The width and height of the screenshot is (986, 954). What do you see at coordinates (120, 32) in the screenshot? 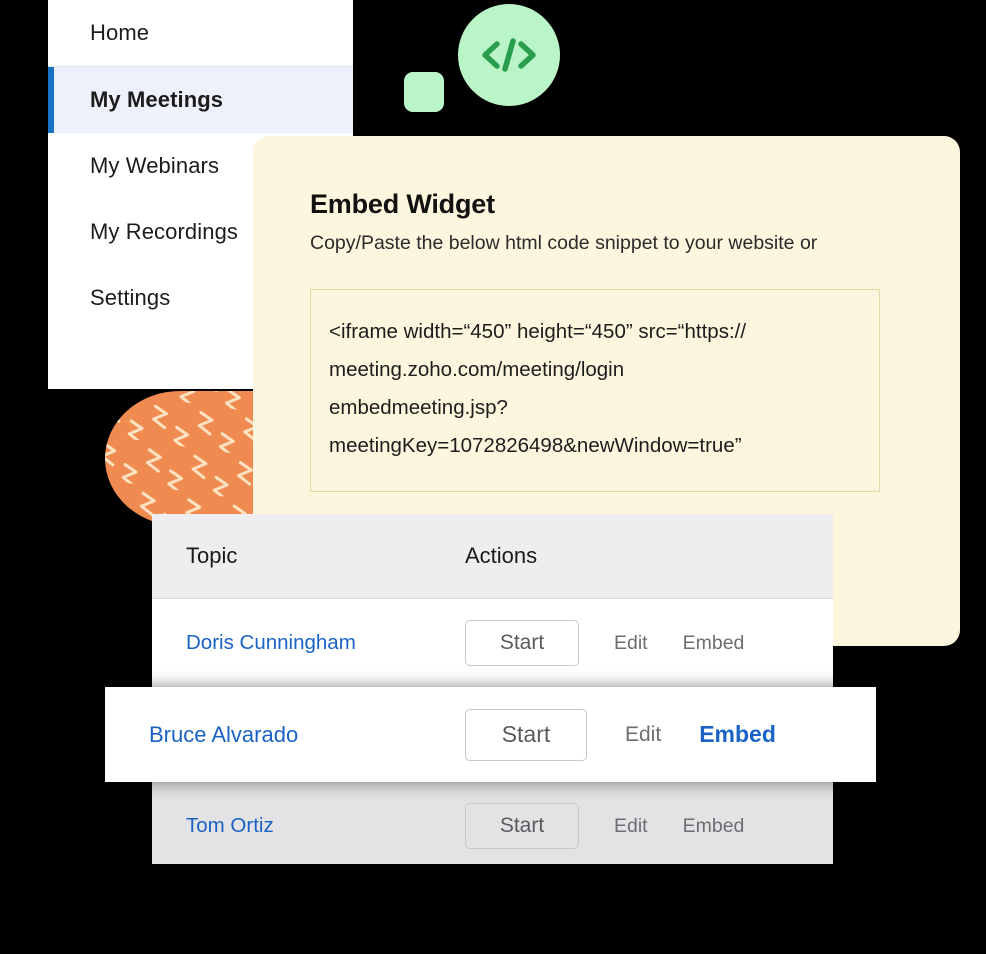
I see `sidebar-item-label: Home` at bounding box center [120, 32].